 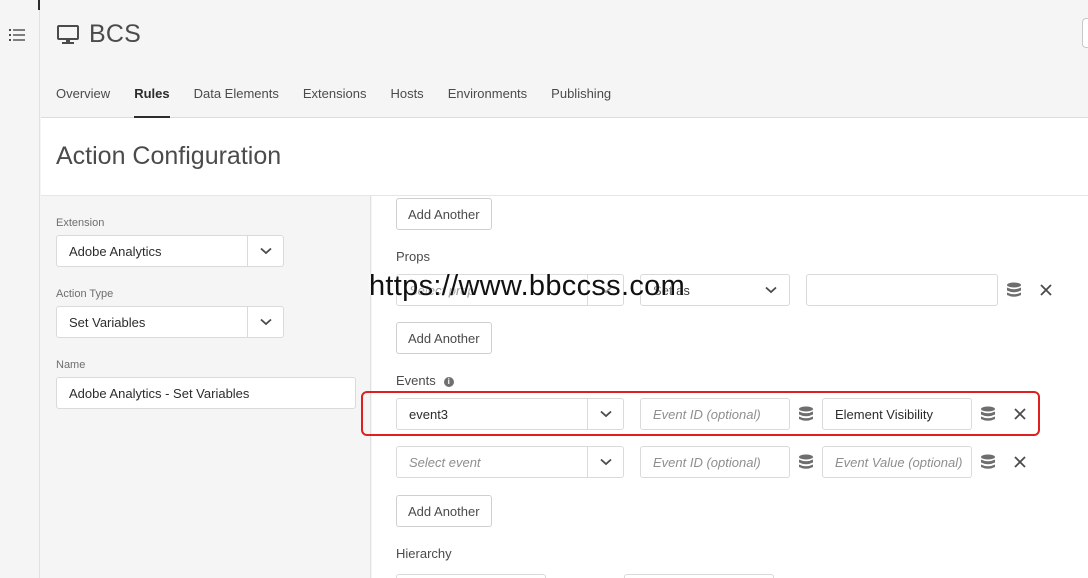 What do you see at coordinates (902, 290) in the screenshot?
I see `prop-value-input` at bounding box center [902, 290].